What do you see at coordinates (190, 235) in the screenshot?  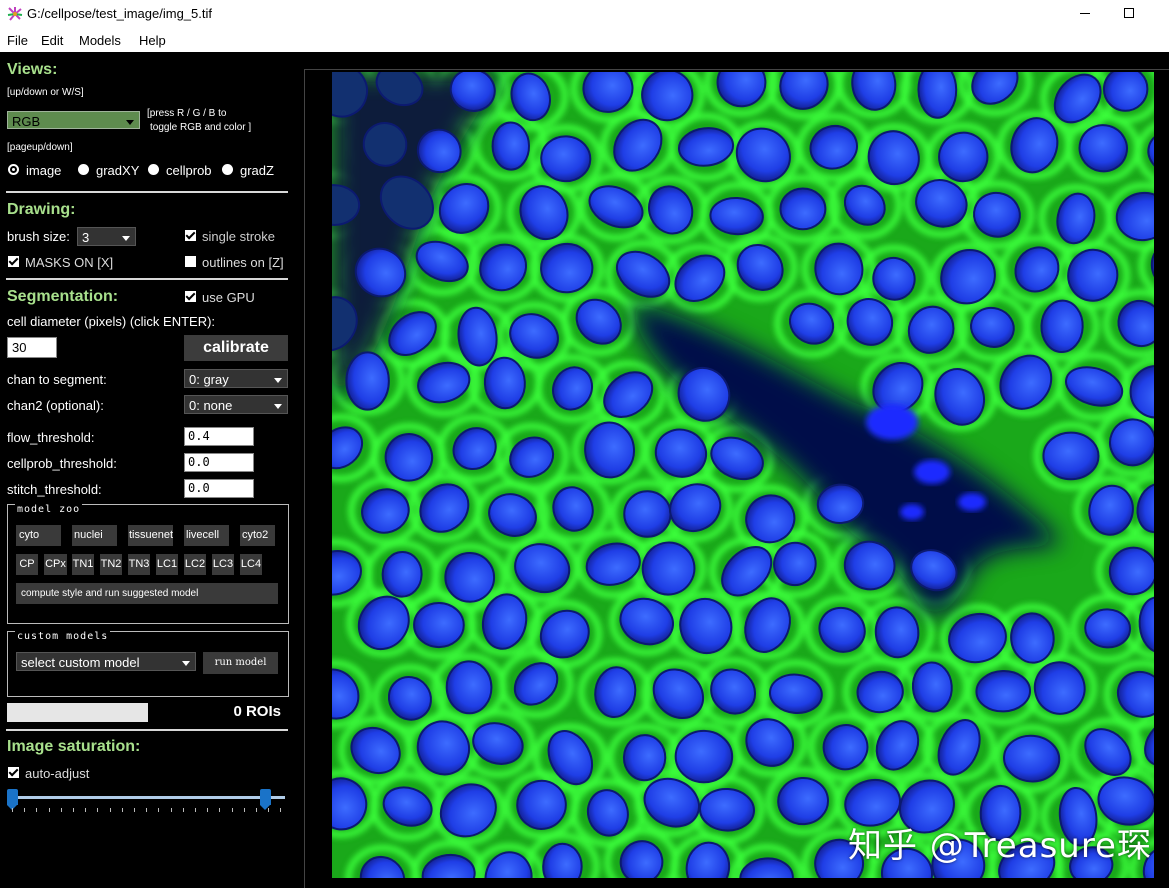 I see `single-stroke-checkbox` at bounding box center [190, 235].